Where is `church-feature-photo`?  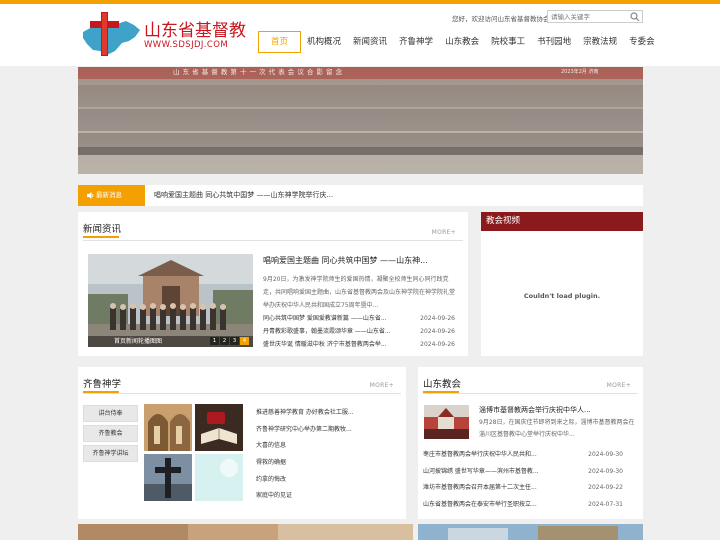 church-feature-photo is located at coordinates (446, 422).